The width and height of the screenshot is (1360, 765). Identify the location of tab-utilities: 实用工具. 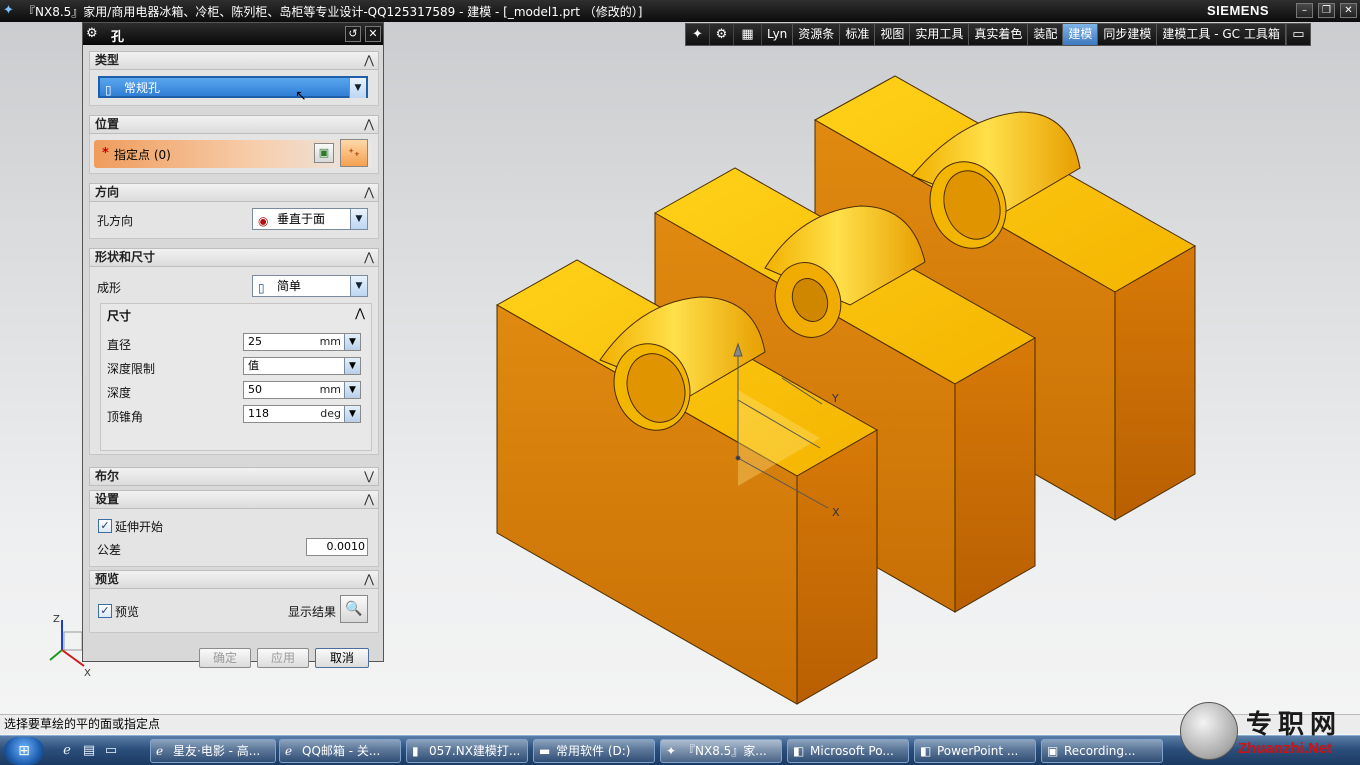
(940, 34).